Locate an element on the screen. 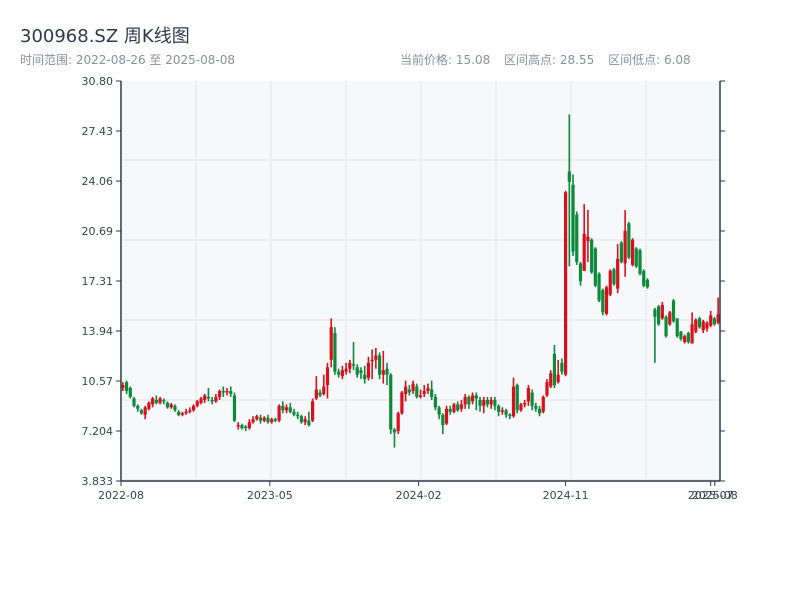  y-tick-label: 3.833 is located at coordinates (98, 481).